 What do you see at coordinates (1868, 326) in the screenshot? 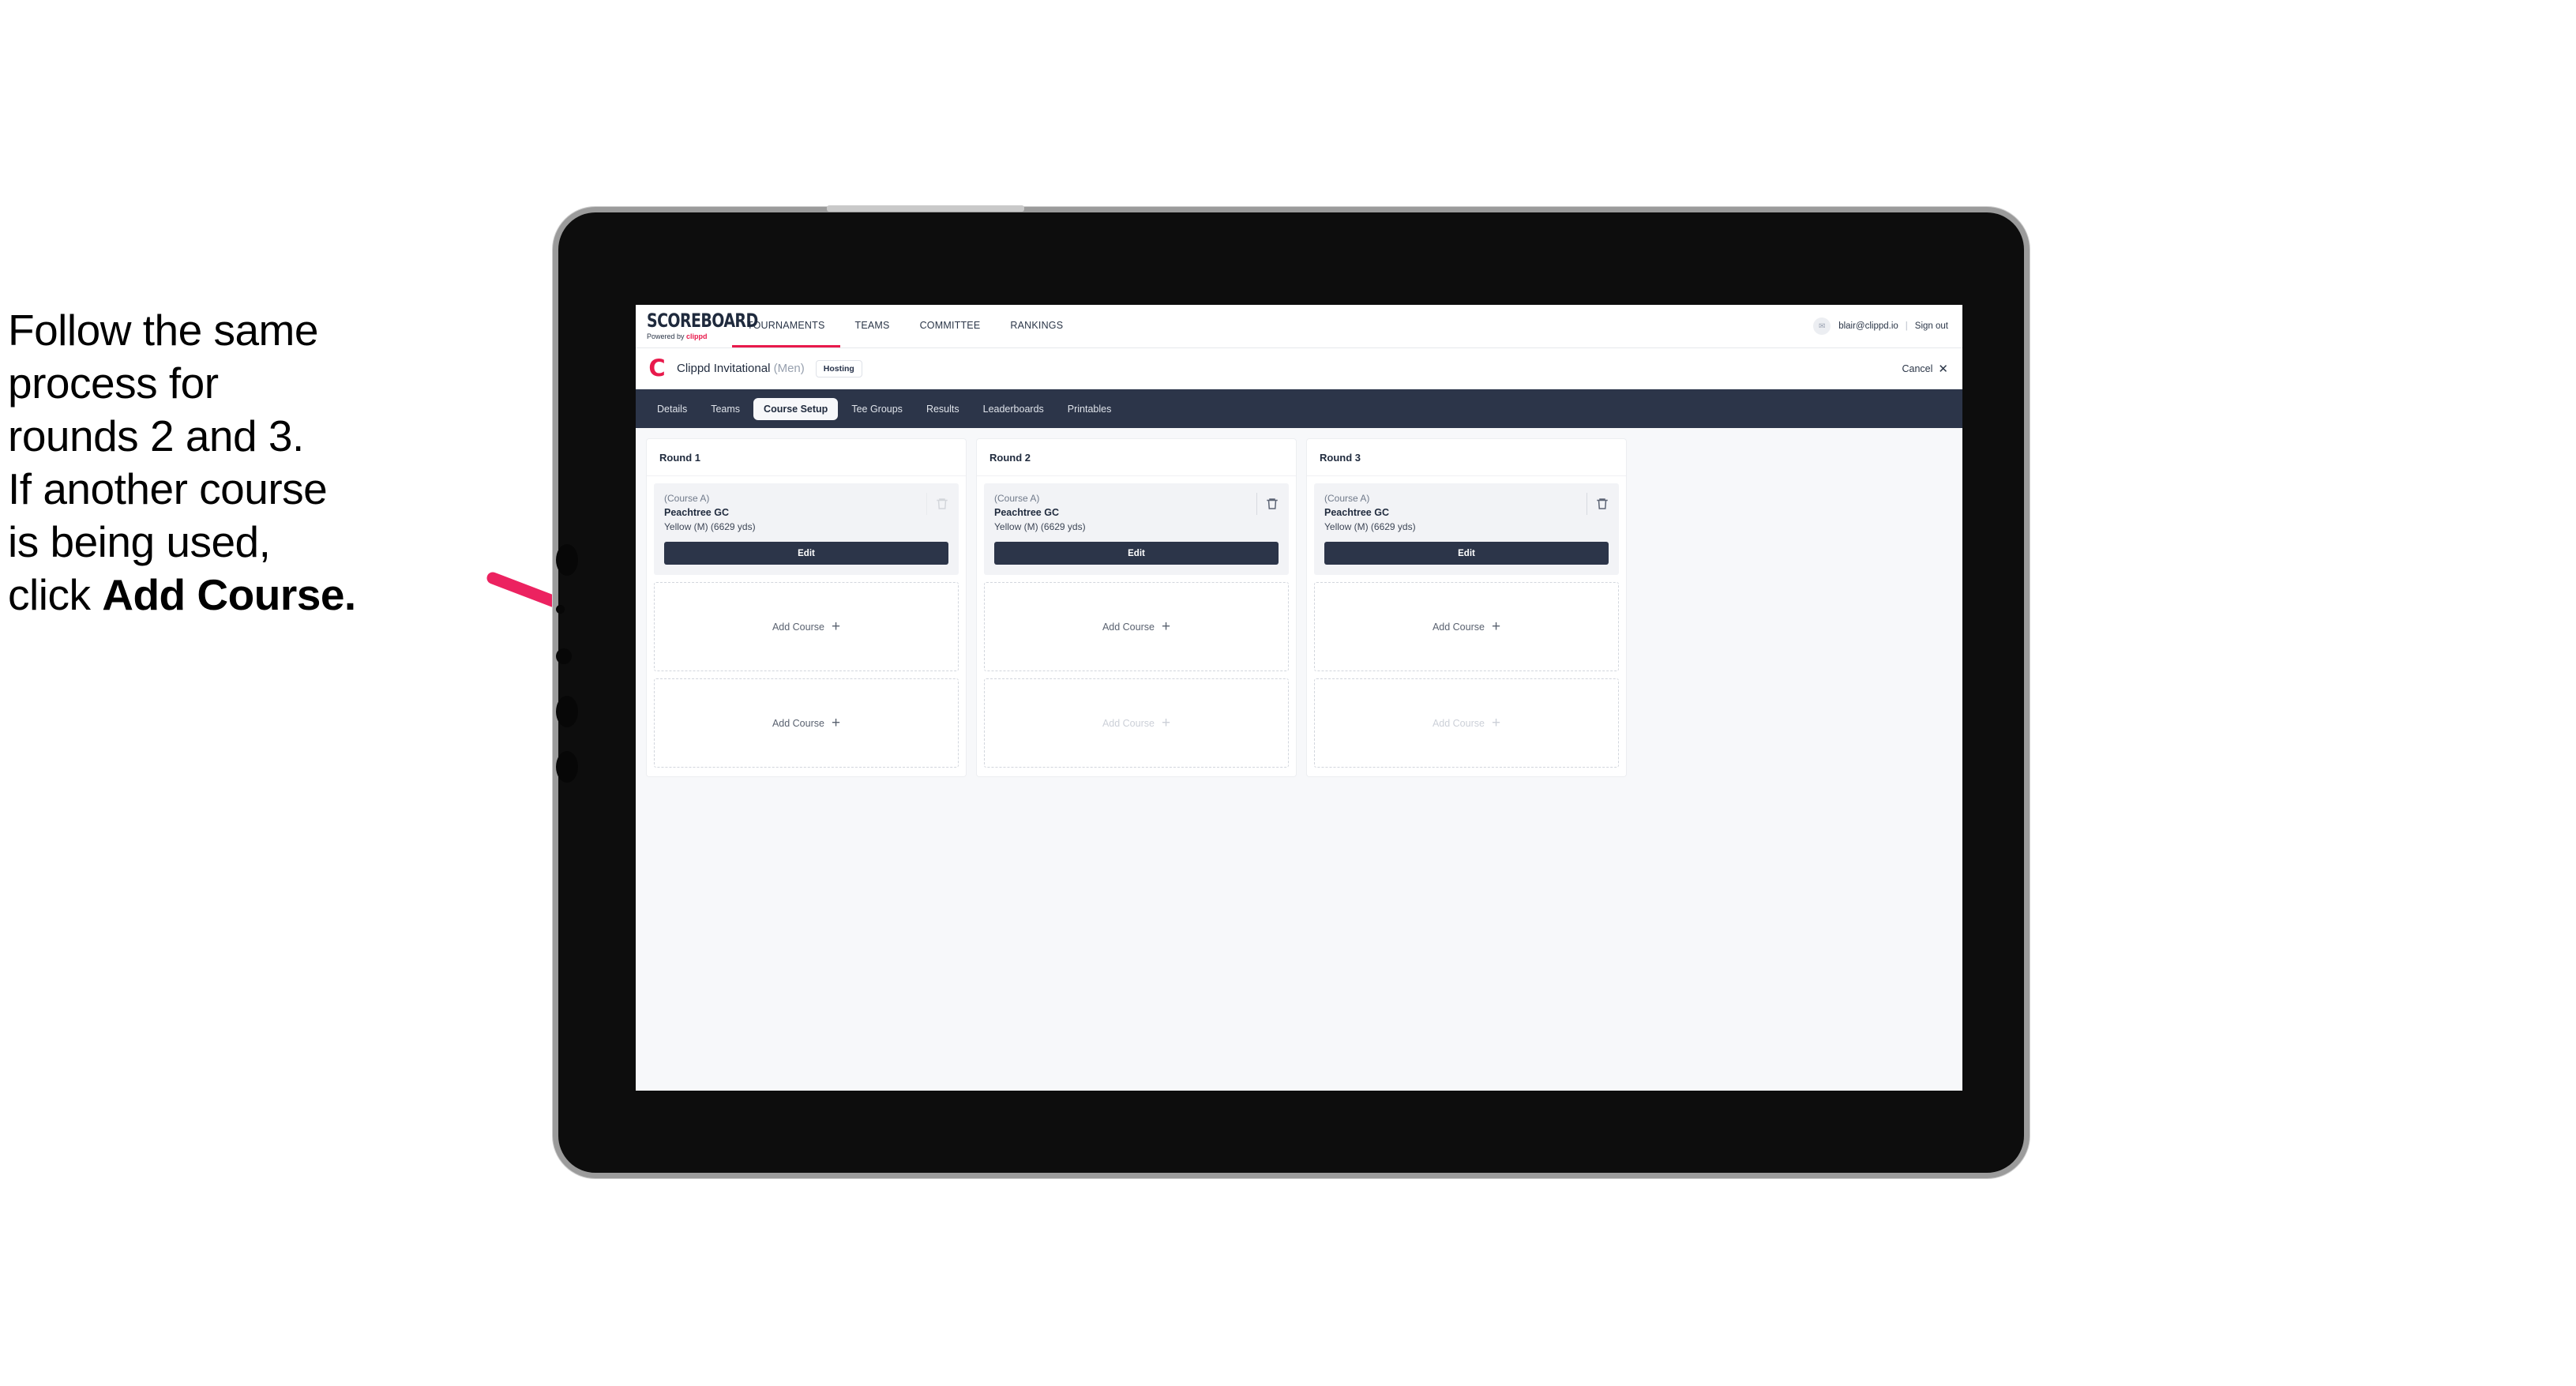
I see `user-email: blair@clippd.io` at bounding box center [1868, 326].